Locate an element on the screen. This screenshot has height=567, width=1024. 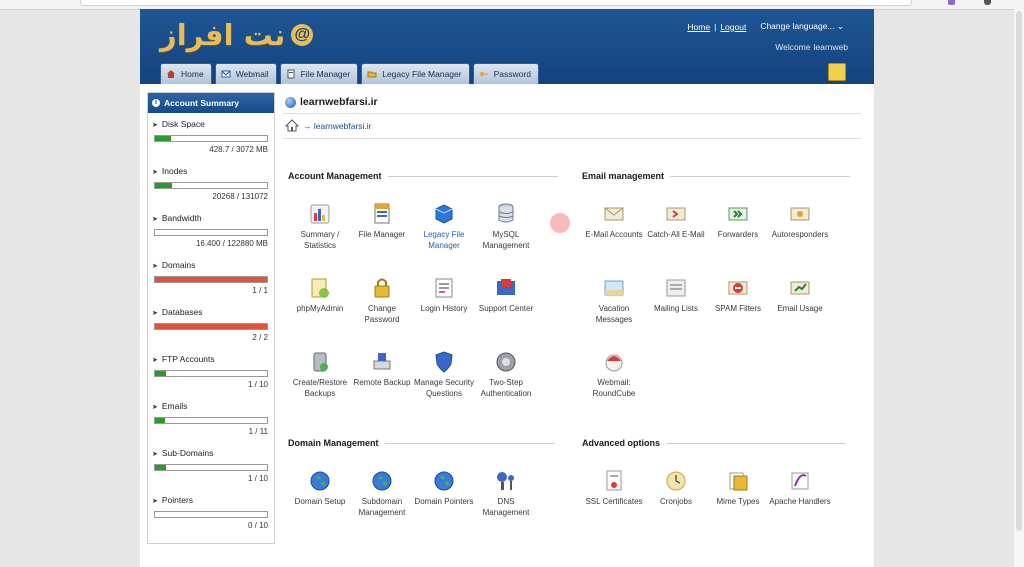
stat-label: Emails is located at coordinates (170, 406).